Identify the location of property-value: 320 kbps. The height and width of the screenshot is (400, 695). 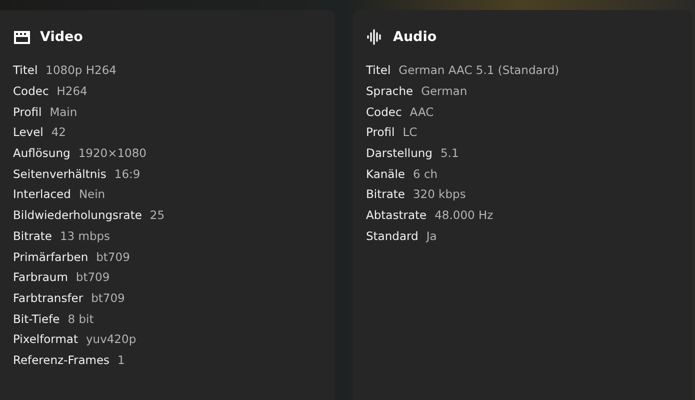
(439, 194).